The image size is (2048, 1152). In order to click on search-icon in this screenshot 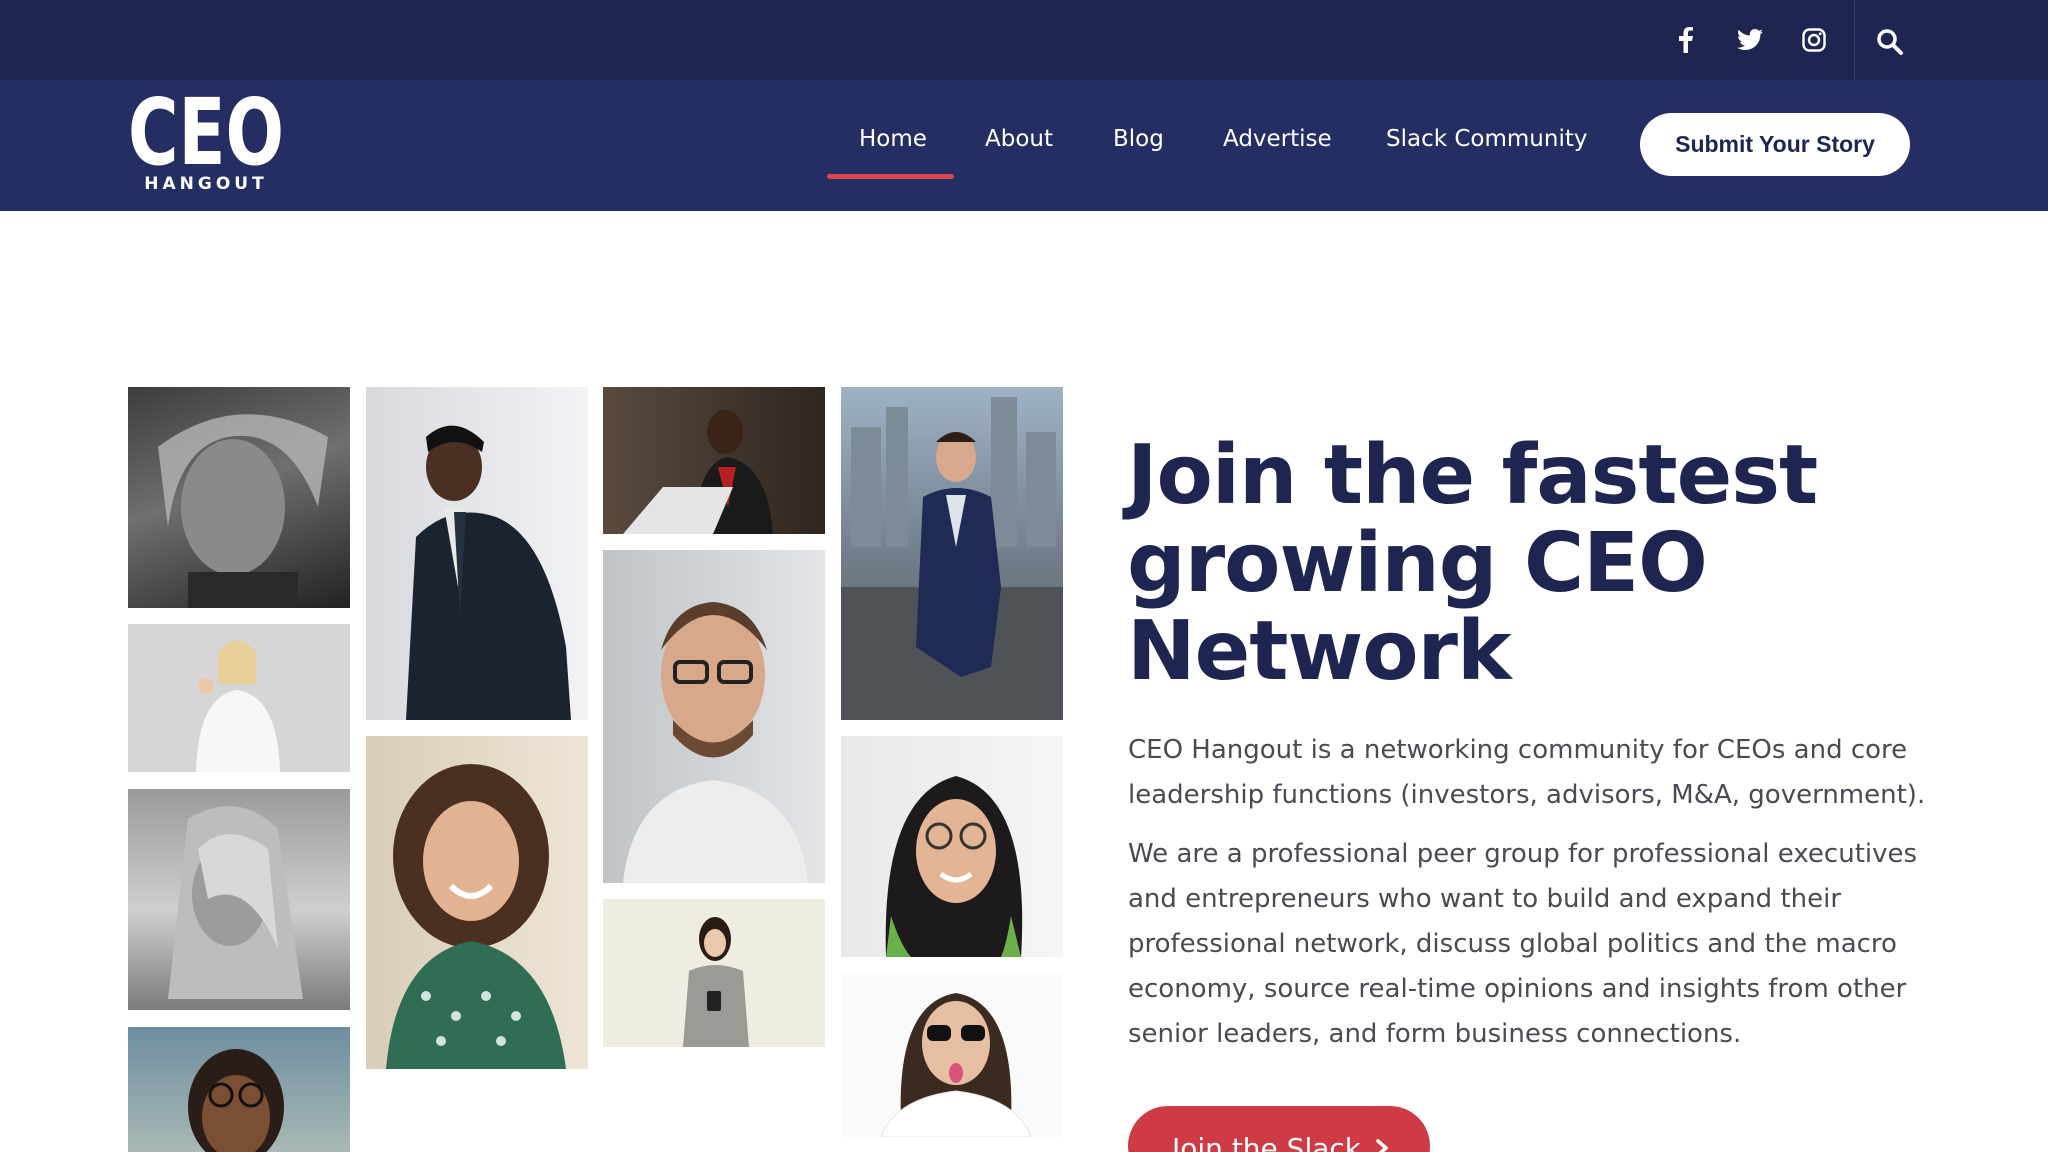, I will do `click(1890, 42)`.